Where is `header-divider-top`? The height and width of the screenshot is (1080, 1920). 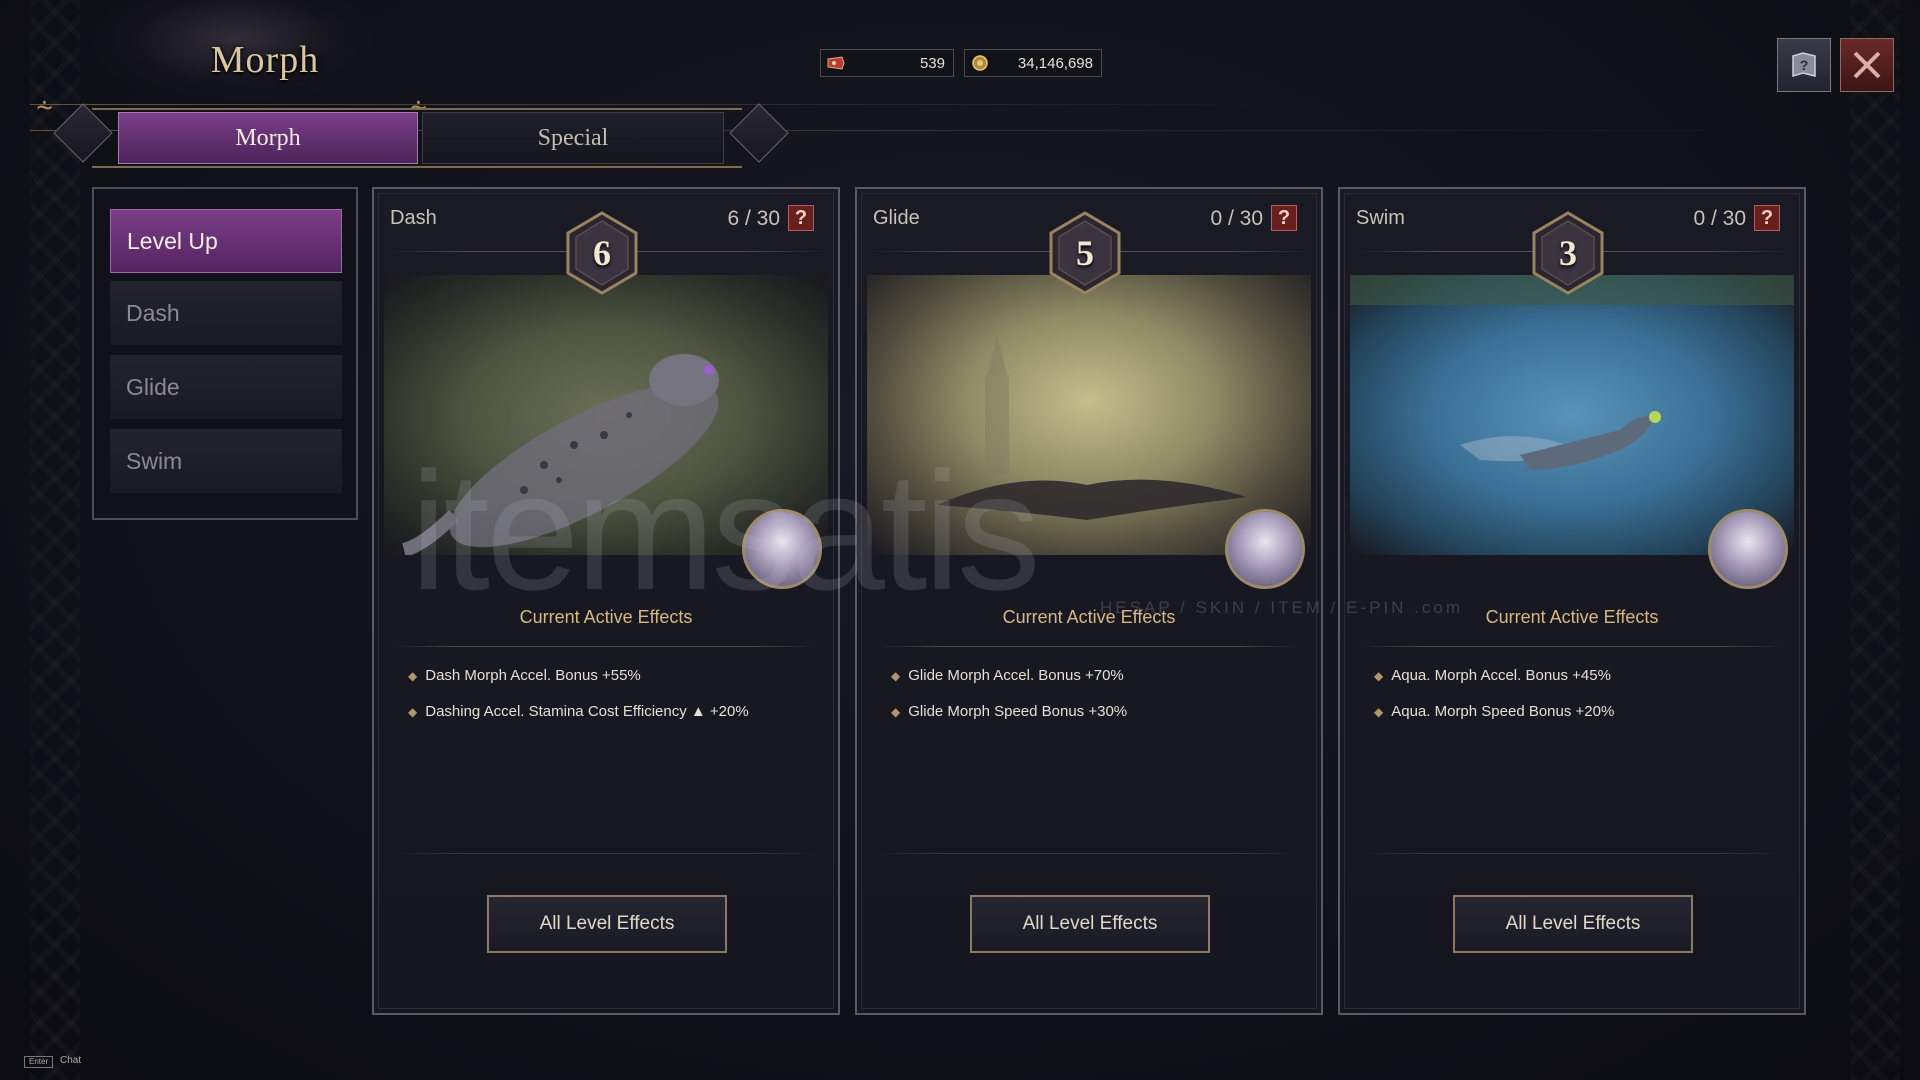
header-divider-top is located at coordinates (955, 104).